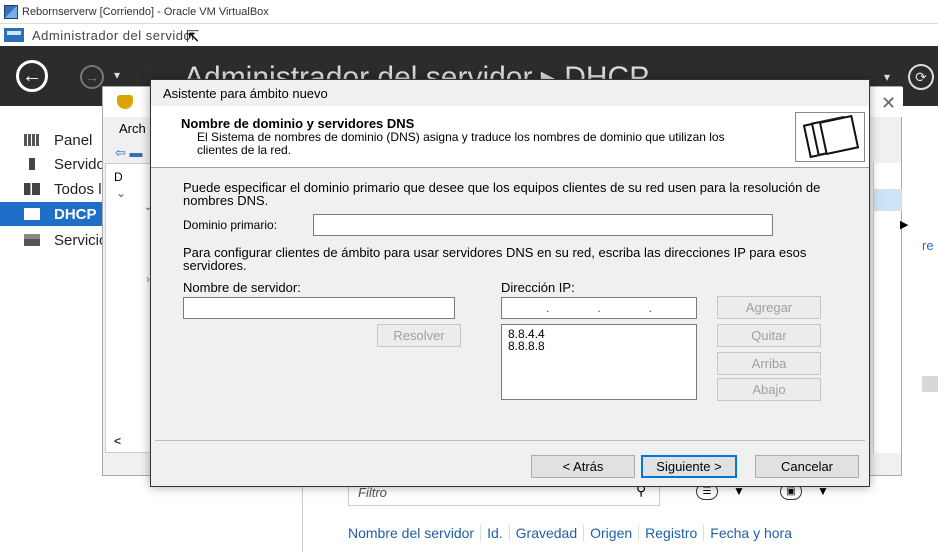 Image resolution: width=938 pixels, height=552 pixels. I want to click on dialog-title: Asistente para ámbito nuevo, so click(245, 93).